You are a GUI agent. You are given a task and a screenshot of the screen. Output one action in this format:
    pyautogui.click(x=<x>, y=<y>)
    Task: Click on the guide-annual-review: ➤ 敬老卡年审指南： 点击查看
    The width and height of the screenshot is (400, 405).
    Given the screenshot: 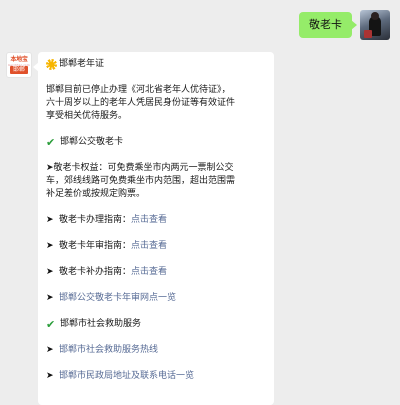 What is the action you would take?
    pyautogui.click(x=156, y=246)
    